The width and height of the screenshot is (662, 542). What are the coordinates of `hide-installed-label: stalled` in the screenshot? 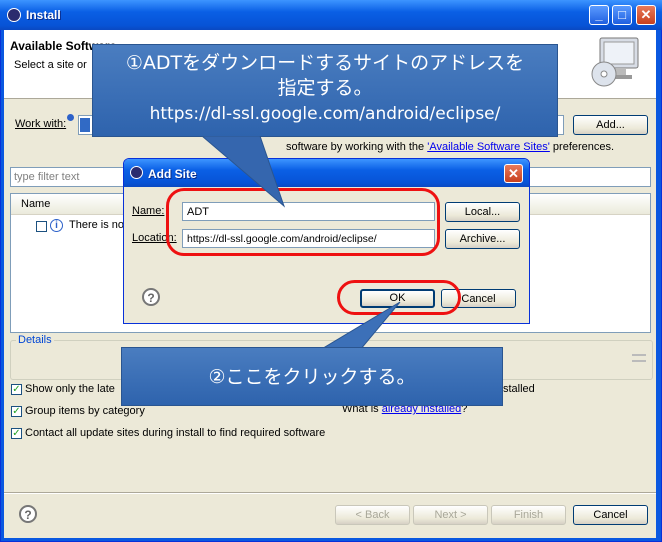 It's located at (519, 389).